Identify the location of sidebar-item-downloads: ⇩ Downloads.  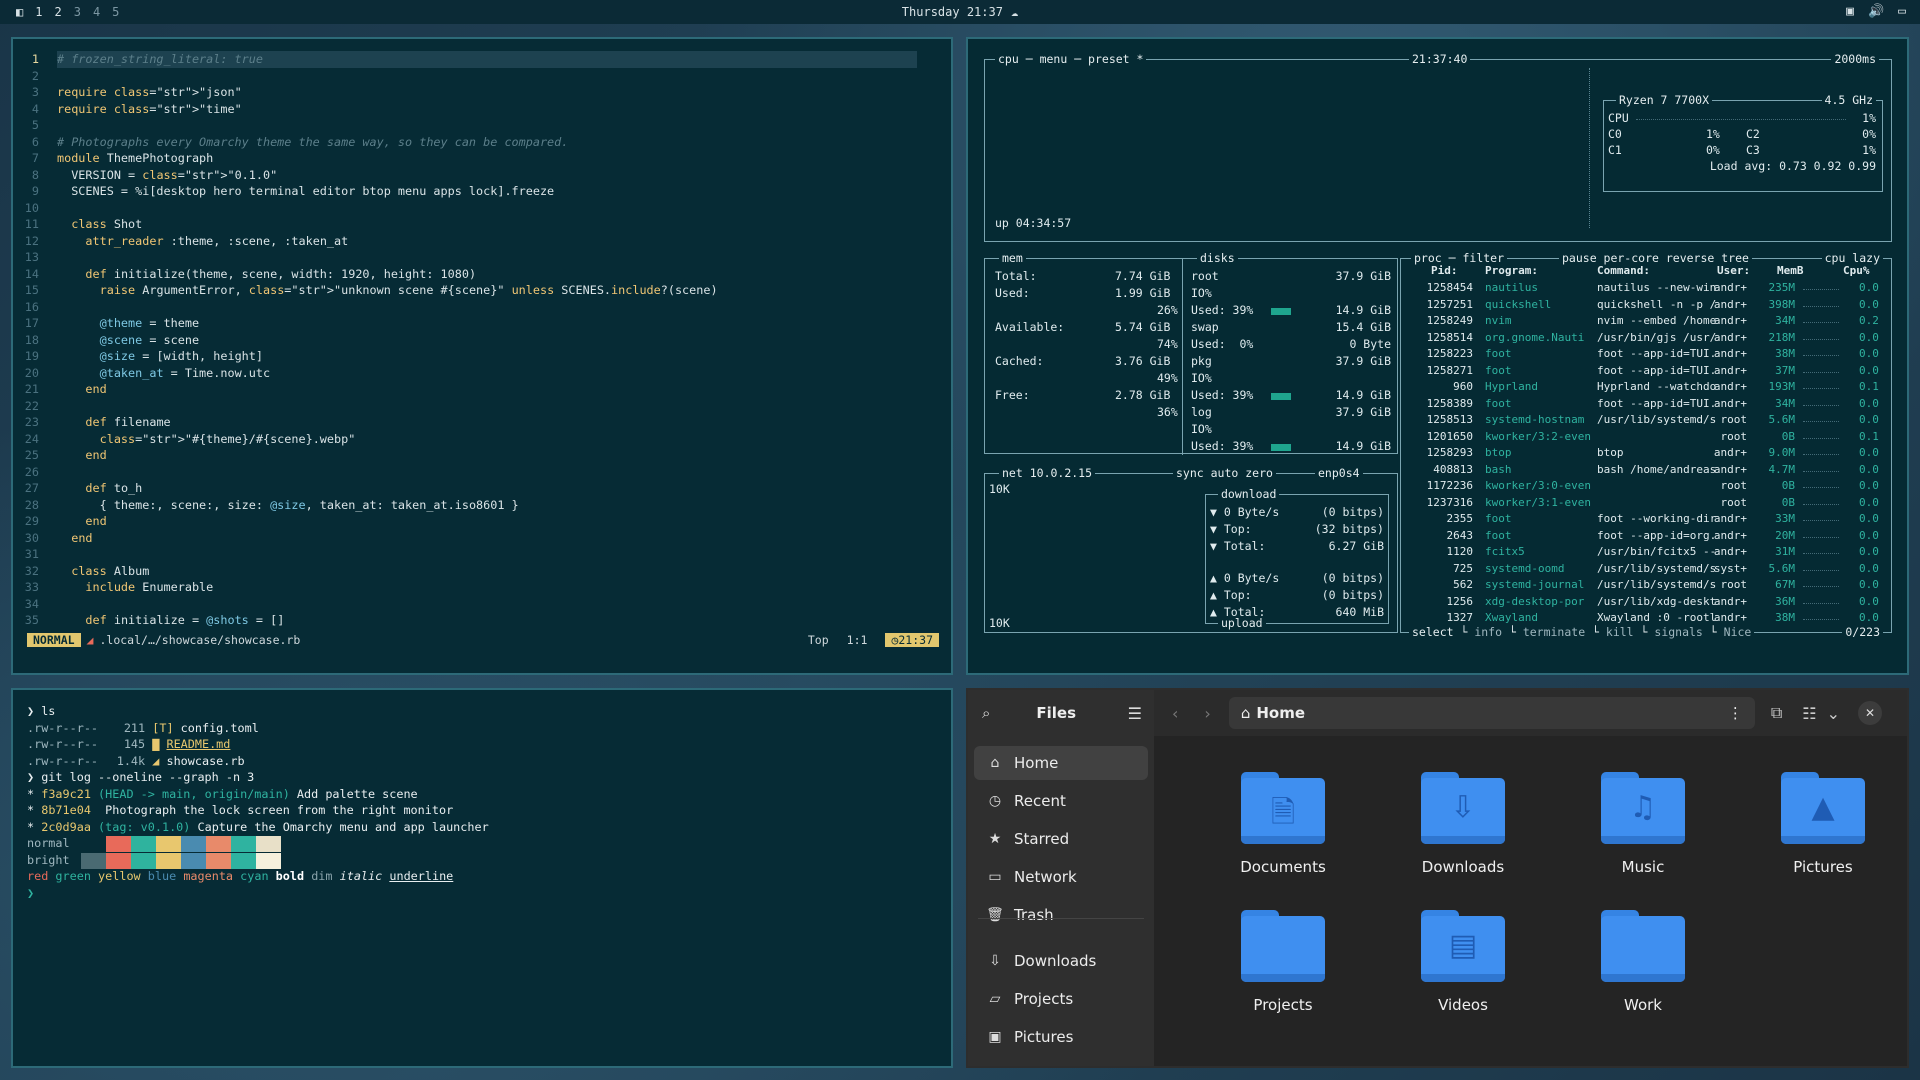
(1061, 961).